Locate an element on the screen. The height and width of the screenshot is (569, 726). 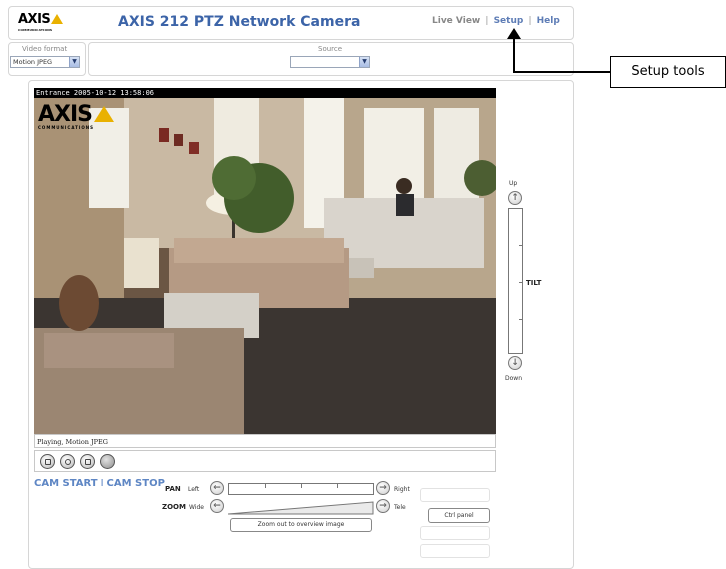
nav-setup: Setup is located at coordinates (509, 21).